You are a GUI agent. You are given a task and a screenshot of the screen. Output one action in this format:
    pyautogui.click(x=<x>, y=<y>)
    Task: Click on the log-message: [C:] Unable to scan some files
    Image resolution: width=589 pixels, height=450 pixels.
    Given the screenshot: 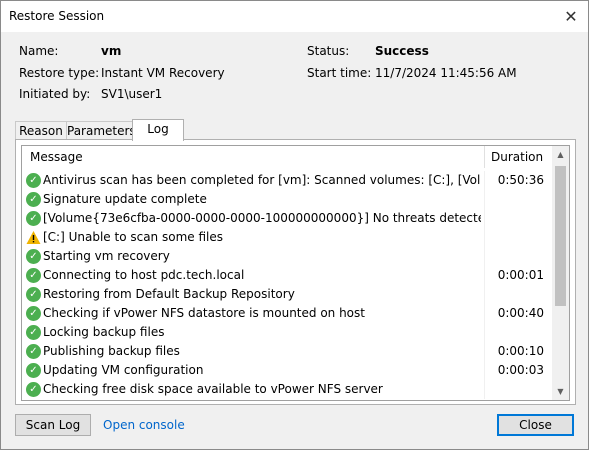 What is the action you would take?
    pyautogui.click(x=133, y=237)
    